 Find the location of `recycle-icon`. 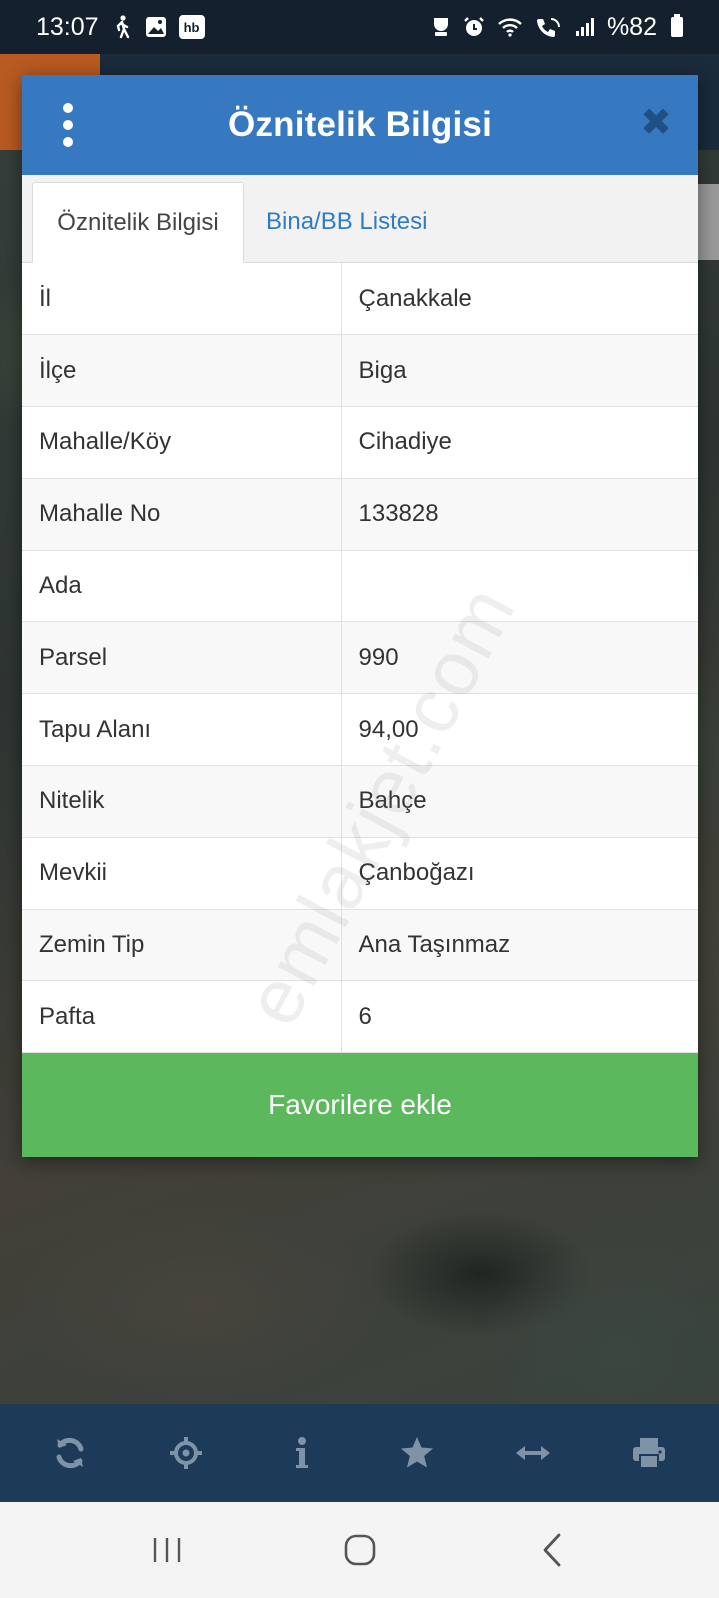

recycle-icon is located at coordinates (441, 27).